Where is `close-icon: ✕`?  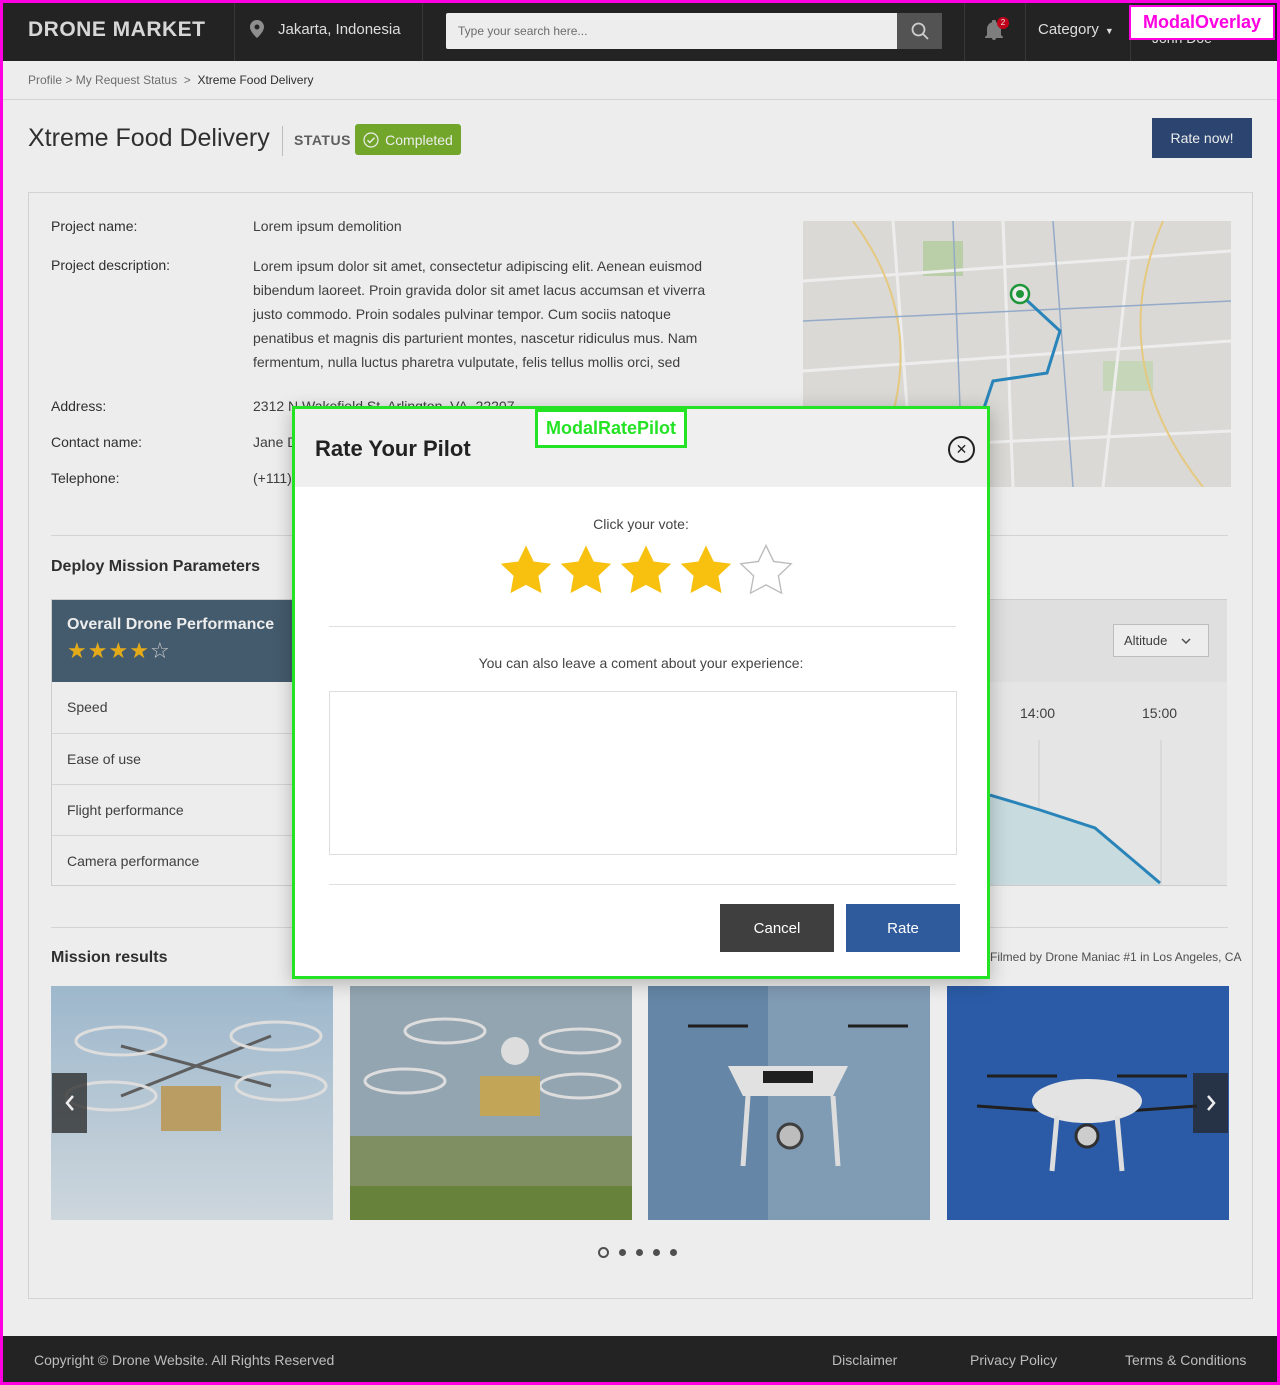
close-icon: ✕ is located at coordinates (961, 449).